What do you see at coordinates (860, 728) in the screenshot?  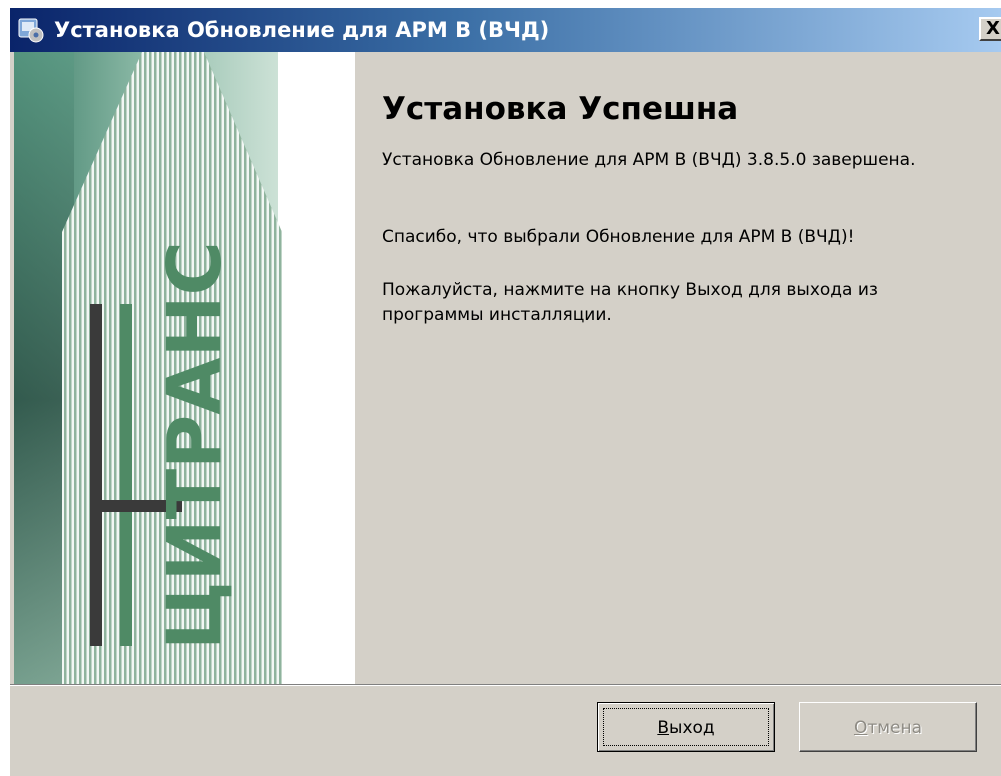 I see `cancel-mnemonic: О` at bounding box center [860, 728].